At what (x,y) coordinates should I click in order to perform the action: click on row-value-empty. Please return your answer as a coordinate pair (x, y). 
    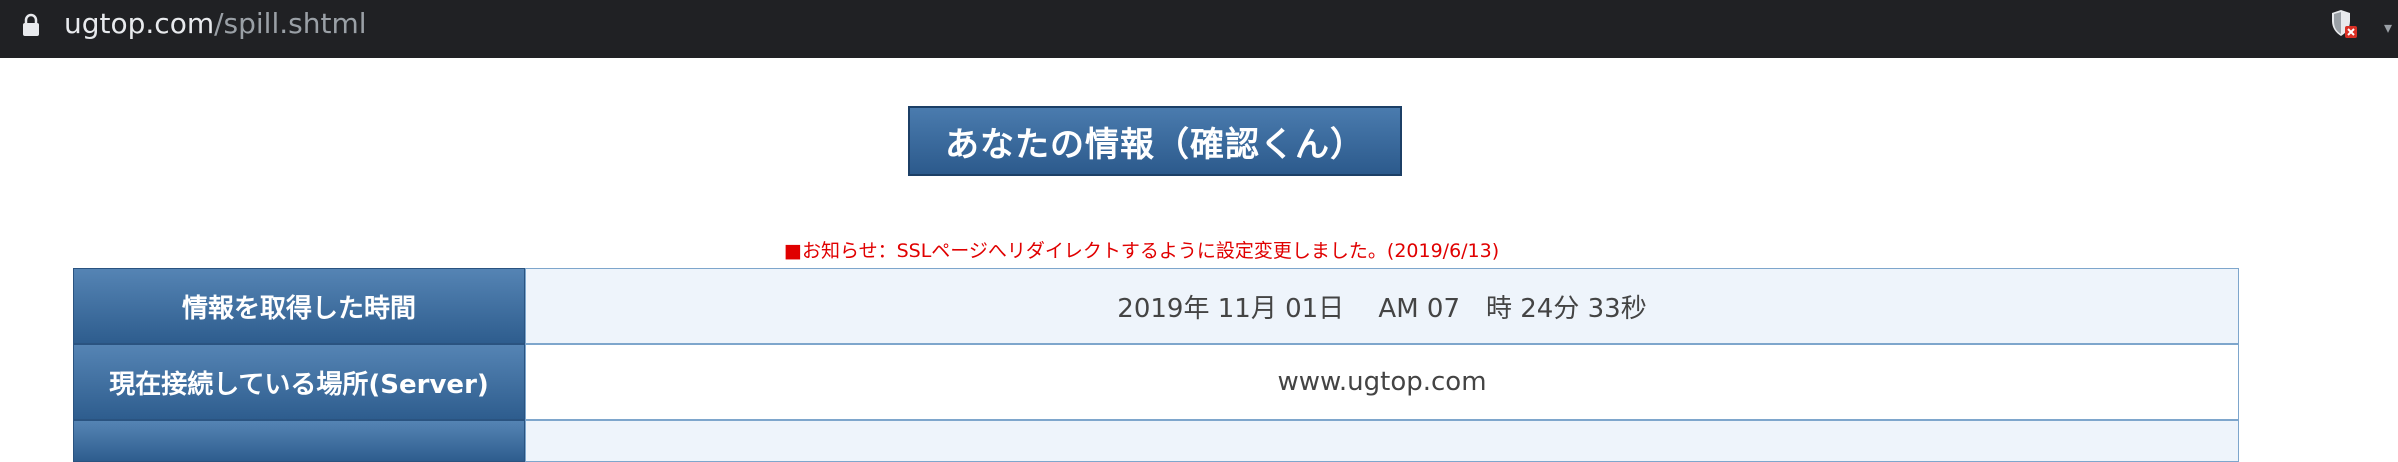
    Looking at the image, I should click on (1382, 441).